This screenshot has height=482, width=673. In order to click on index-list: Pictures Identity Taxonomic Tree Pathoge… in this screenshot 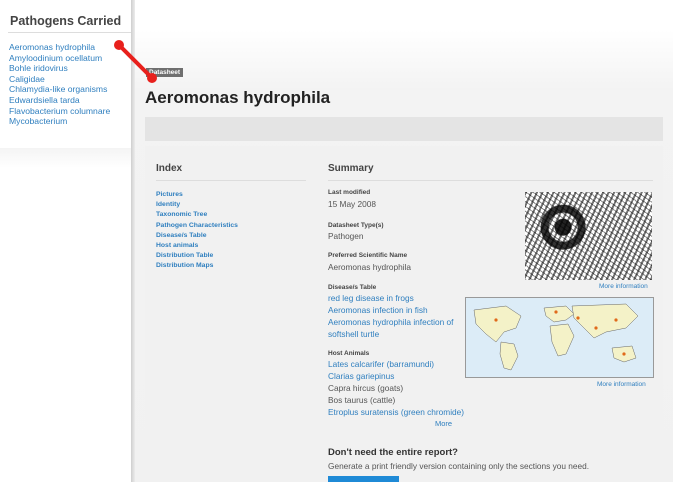, I will do `click(197, 231)`.